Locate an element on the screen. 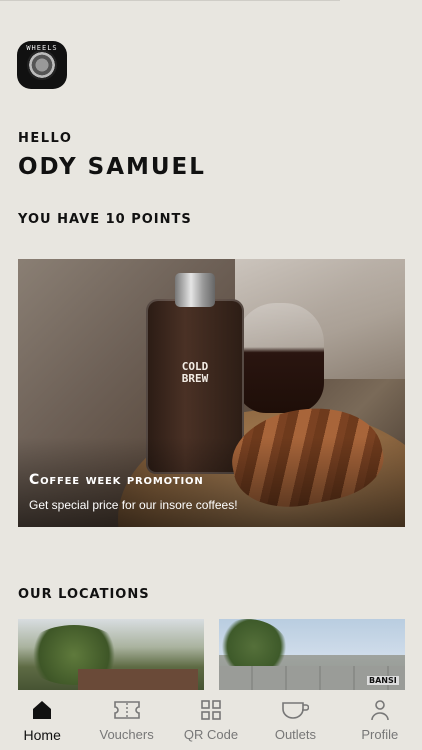 This screenshot has width=422, height=750. bottom-tab-bar: Home Vouchers QR Code Outlets Profile is located at coordinates (211, 720).